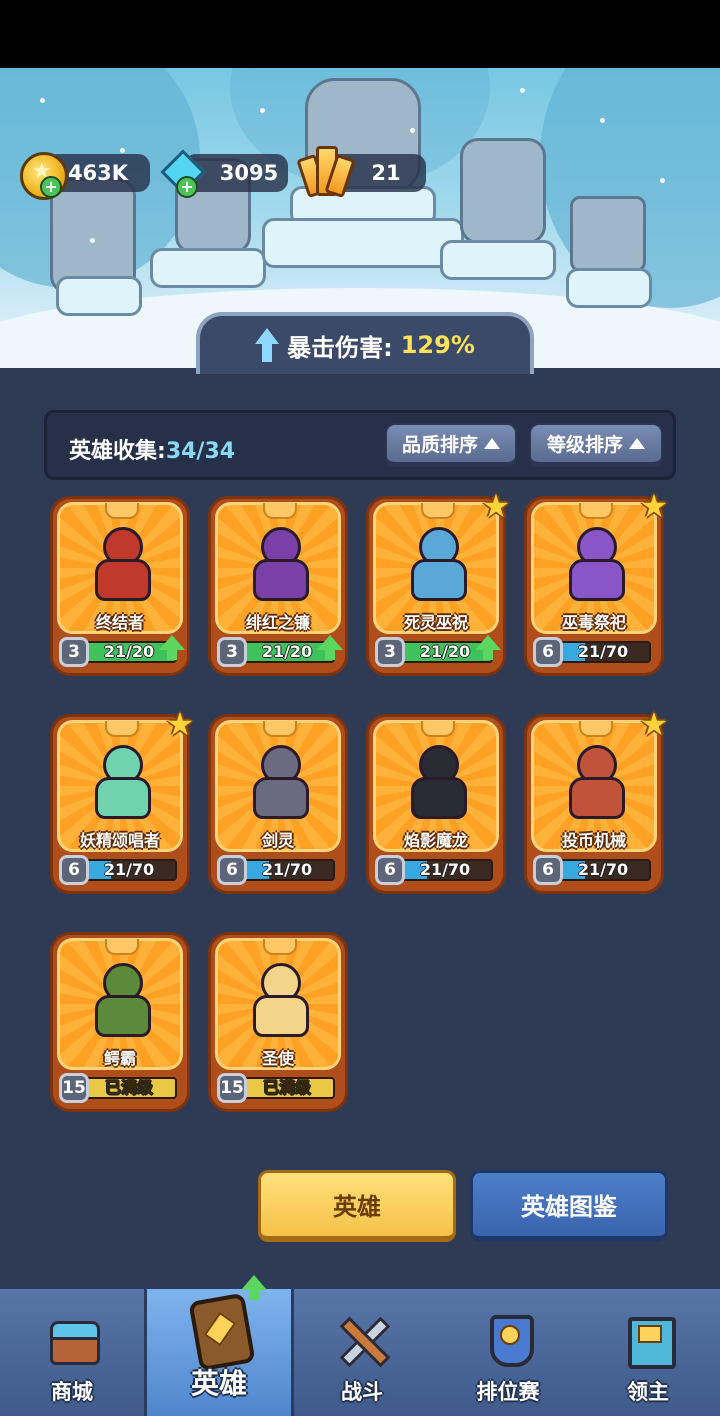  Describe the element at coordinates (593, 622) in the screenshot. I see `hero-name: 巫毒祭祀` at that location.